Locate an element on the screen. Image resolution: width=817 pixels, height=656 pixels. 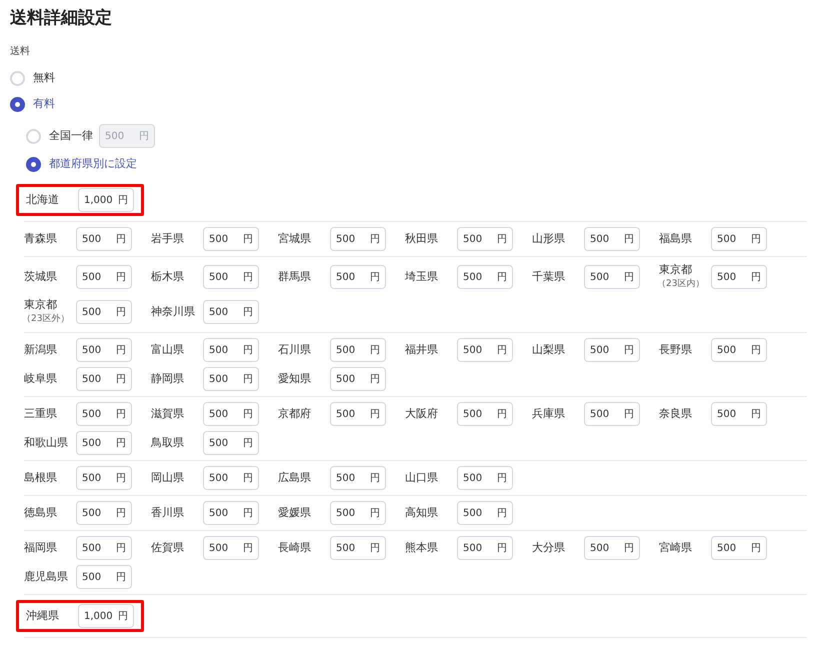
prefecture-label: 島根県 is located at coordinates (41, 478).